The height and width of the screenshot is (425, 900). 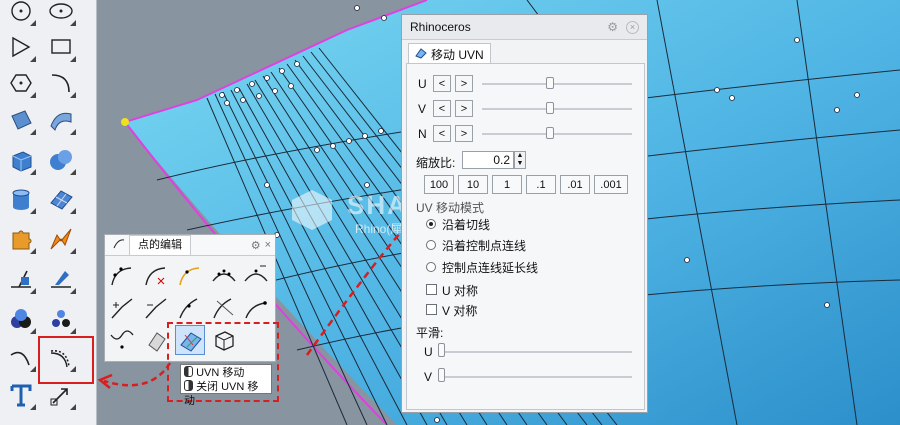 I want to click on tooltip-line-right-click: 关闭 UVN 移动, so click(x=226, y=394).